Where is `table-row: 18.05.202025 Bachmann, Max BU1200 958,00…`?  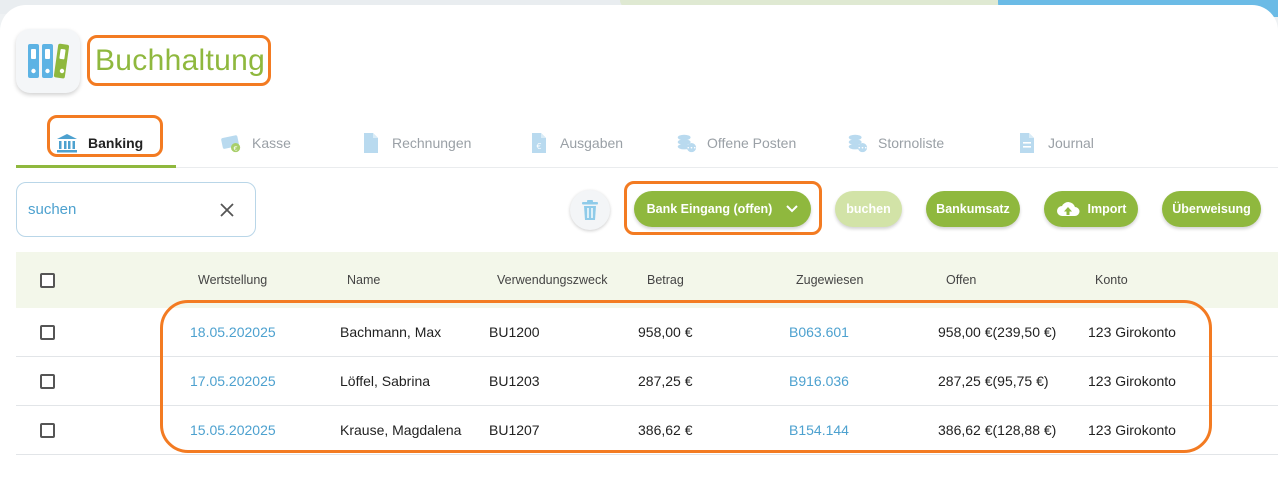 table-row: 18.05.202025 Bachmann, Max BU1200 958,00… is located at coordinates (647, 332).